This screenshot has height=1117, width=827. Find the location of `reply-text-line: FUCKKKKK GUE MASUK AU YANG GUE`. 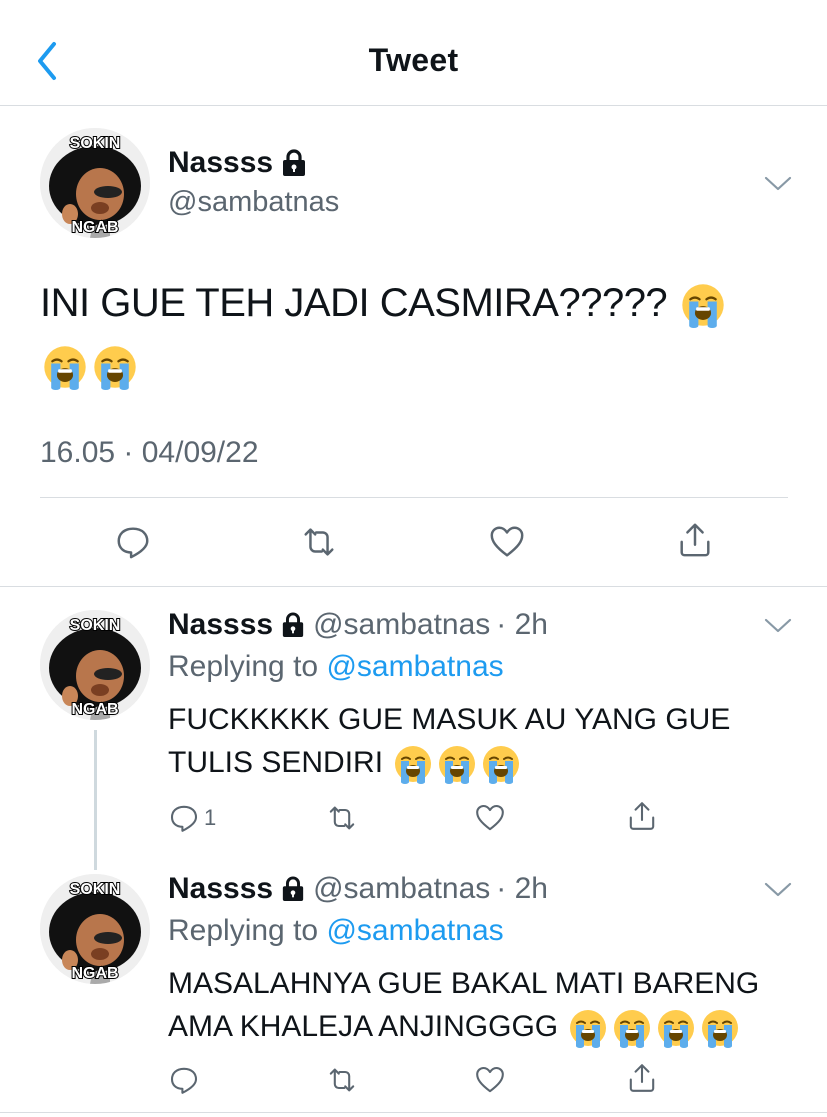

reply-text-line: FUCKKKKK GUE MASUK AU YANG GUE is located at coordinates (449, 719).